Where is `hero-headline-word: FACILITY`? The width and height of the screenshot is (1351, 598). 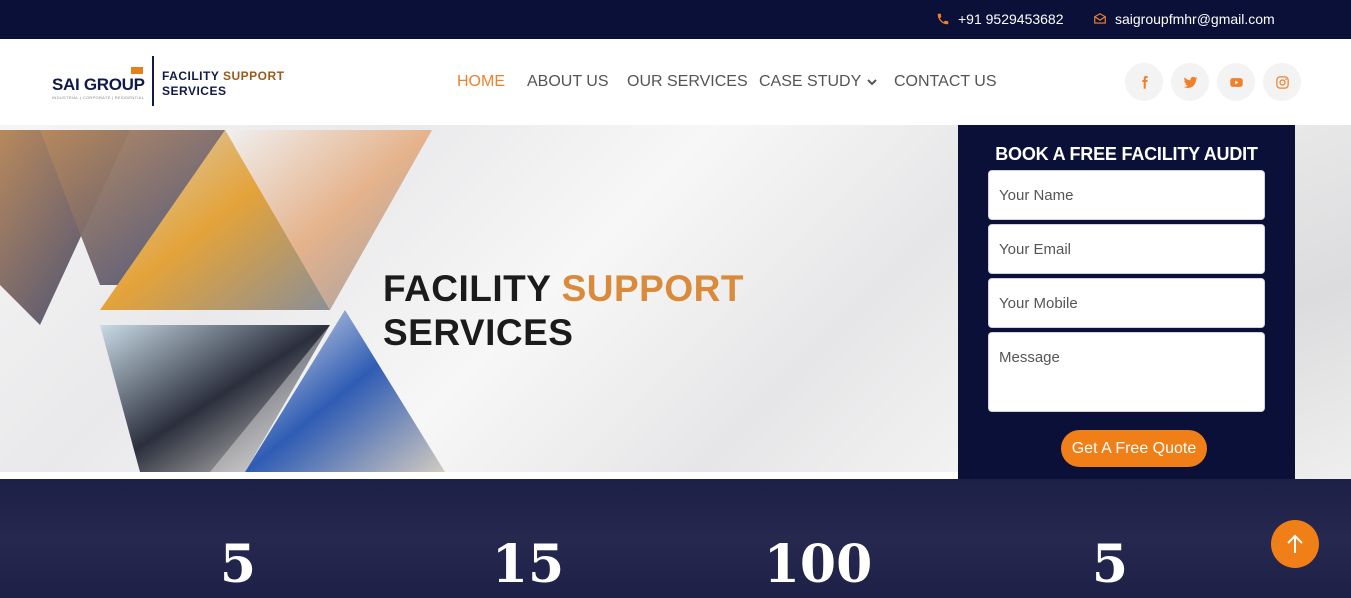
hero-headline-word: FACILITY is located at coordinates (467, 288).